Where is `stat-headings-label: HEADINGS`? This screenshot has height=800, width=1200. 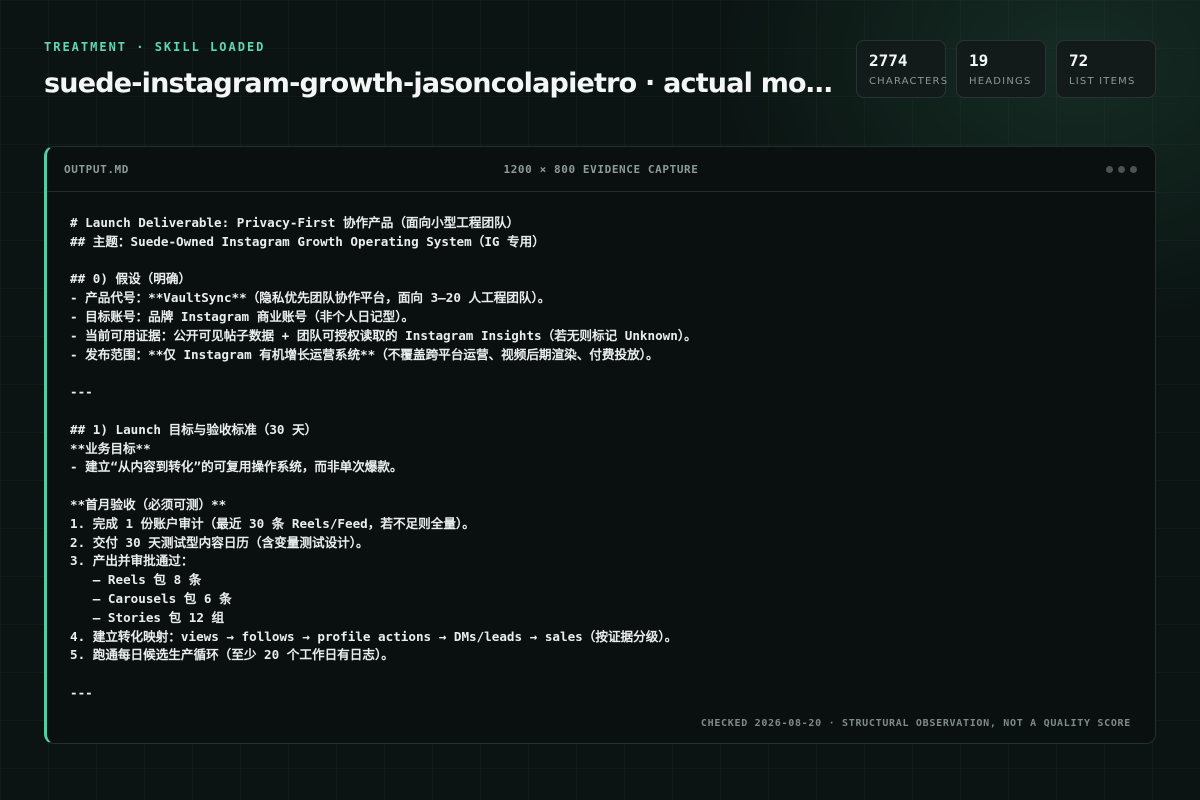
stat-headings-label: HEADINGS is located at coordinates (1000, 81).